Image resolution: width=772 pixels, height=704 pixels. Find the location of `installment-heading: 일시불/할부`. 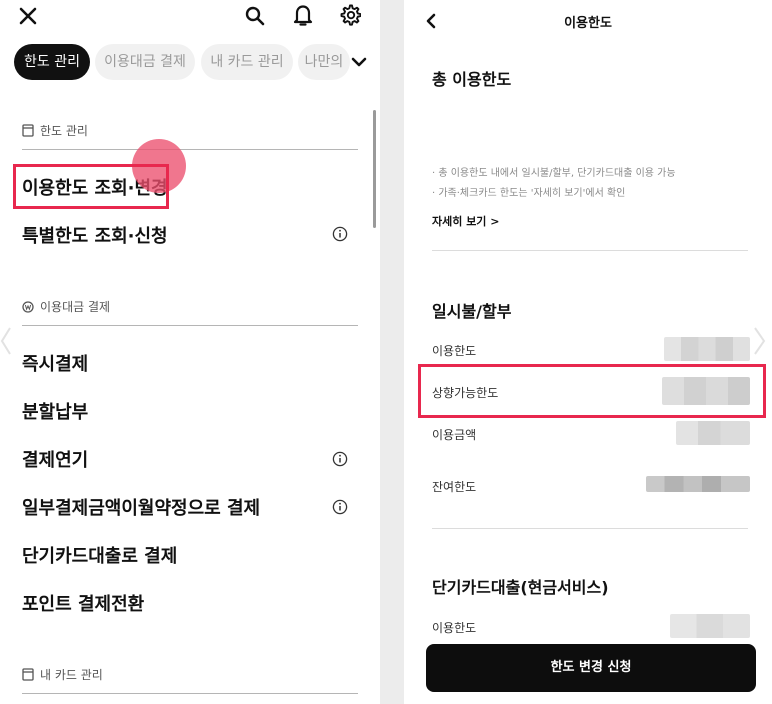

installment-heading: 일시불/할부 is located at coordinates (472, 311).